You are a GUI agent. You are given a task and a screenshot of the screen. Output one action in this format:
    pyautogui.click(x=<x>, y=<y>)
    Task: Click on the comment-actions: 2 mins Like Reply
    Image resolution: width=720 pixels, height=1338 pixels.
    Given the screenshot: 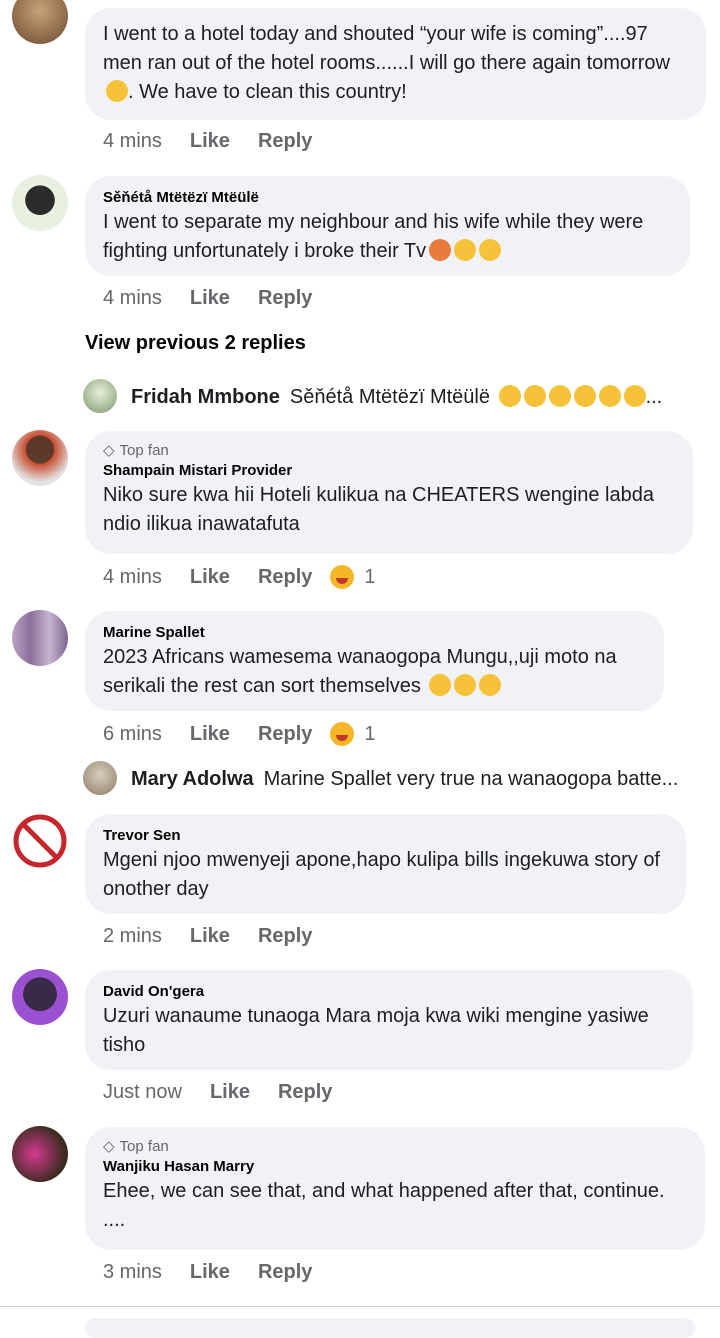 What is the action you would take?
    pyautogui.click(x=207, y=936)
    